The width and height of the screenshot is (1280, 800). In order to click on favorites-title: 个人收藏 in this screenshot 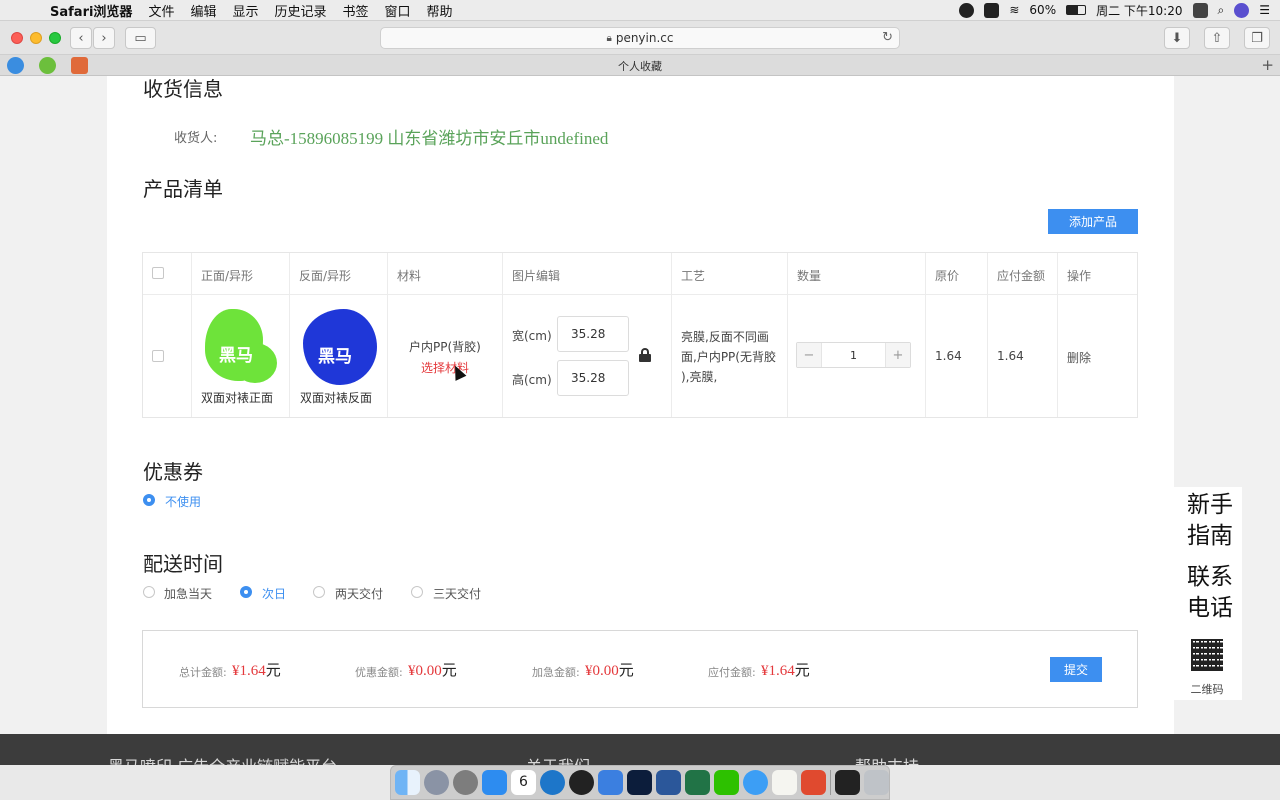, I will do `click(640, 66)`.